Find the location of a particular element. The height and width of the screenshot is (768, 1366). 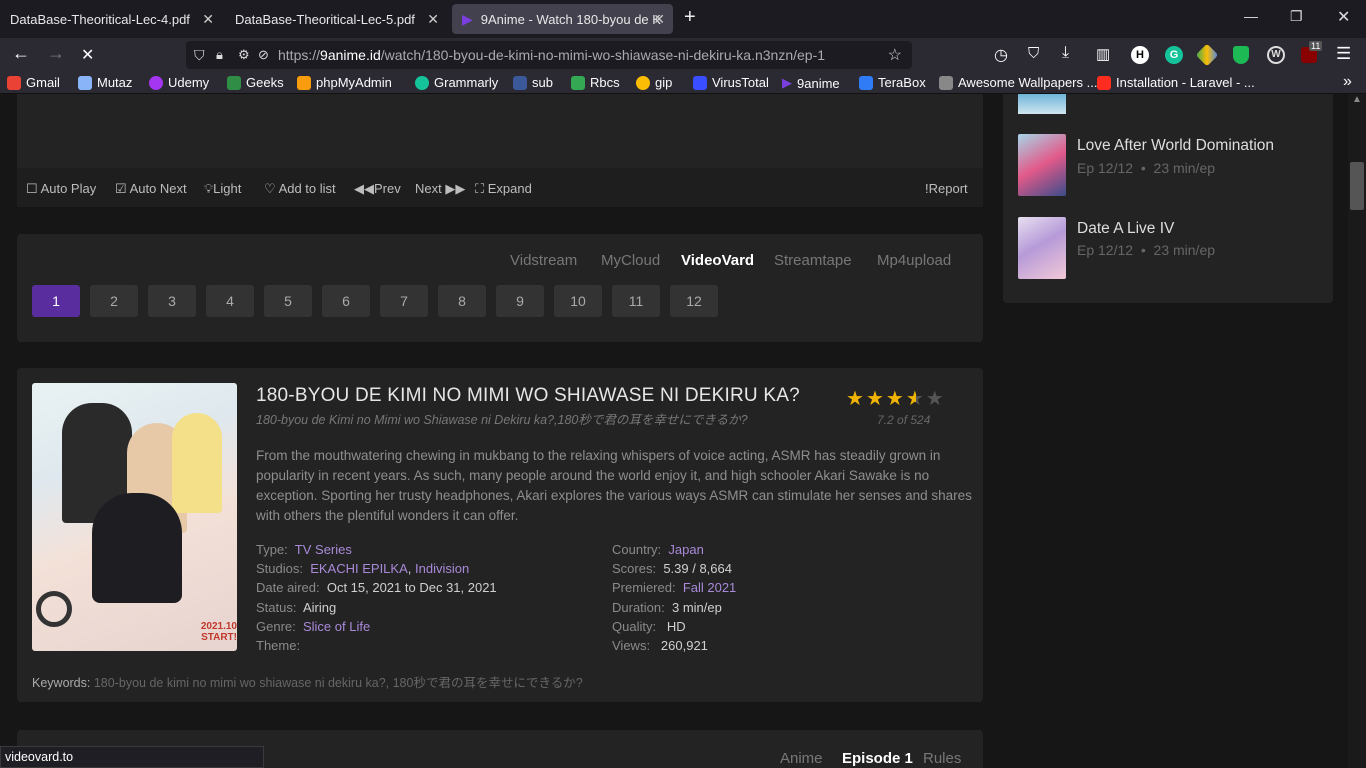

episode-button: 1 is located at coordinates (56, 301).